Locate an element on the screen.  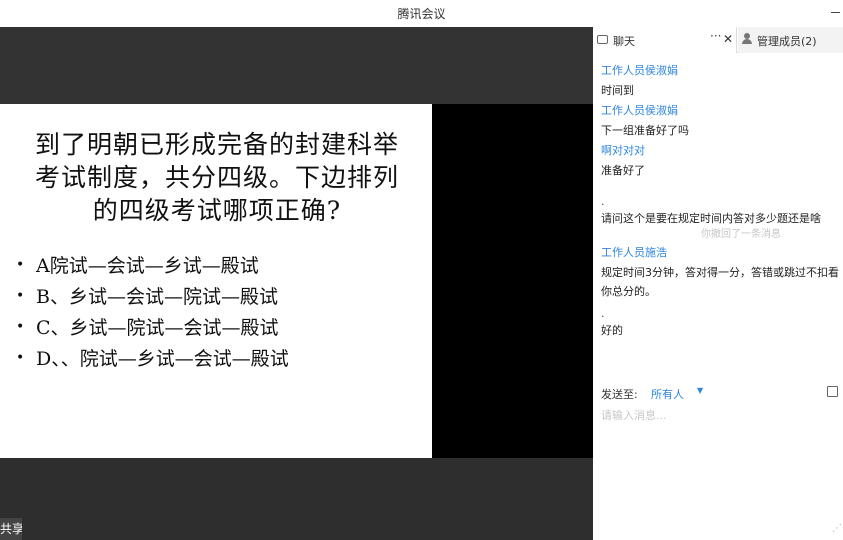
option-text: B、乡试—会试—院试—殿试 is located at coordinates (157, 297).